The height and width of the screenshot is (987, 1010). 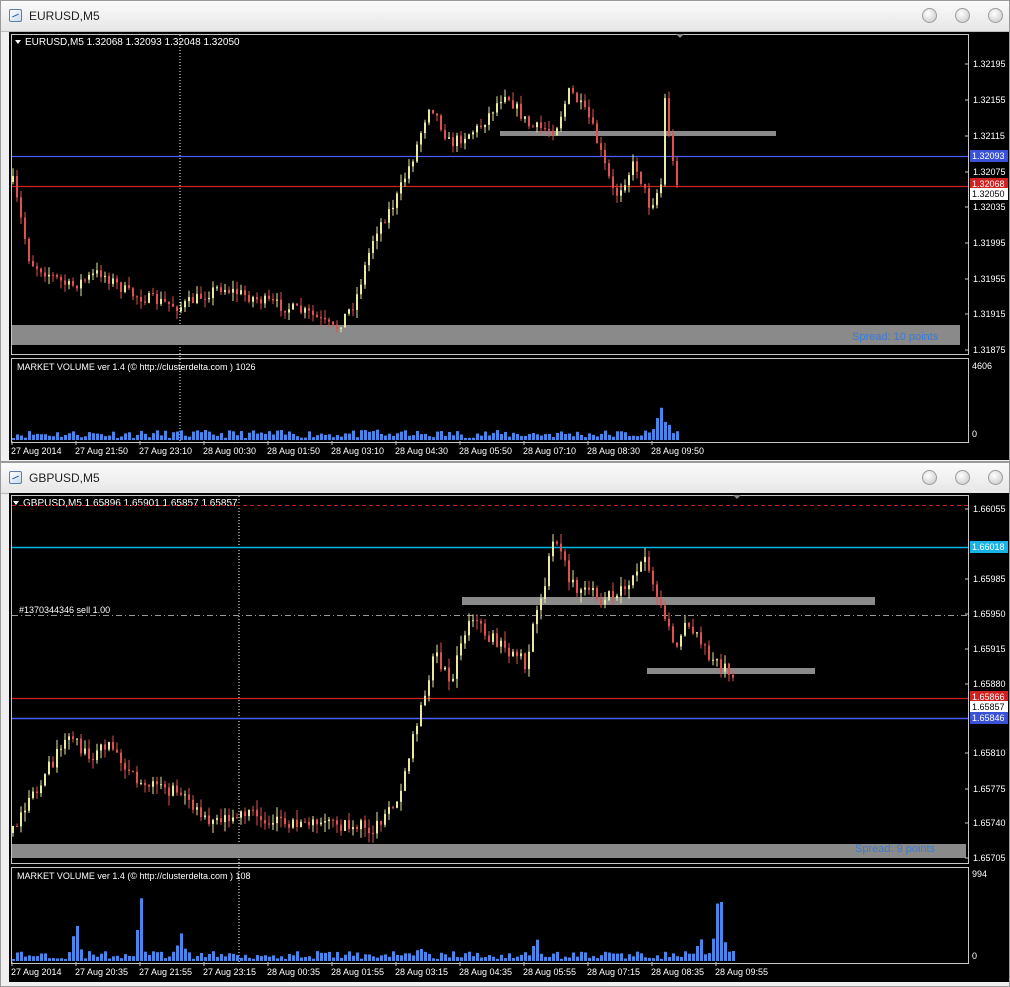 I want to click on gbpusd-window-title: GBPUSD,M5, so click(x=64, y=478).